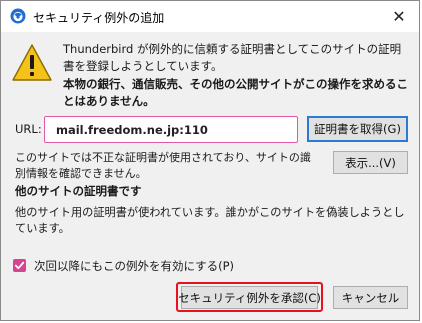 The height and width of the screenshot is (323, 422). Describe the element at coordinates (210, 16) in the screenshot. I see `title-bar: セキュリティ例外の追加 ✕` at that location.